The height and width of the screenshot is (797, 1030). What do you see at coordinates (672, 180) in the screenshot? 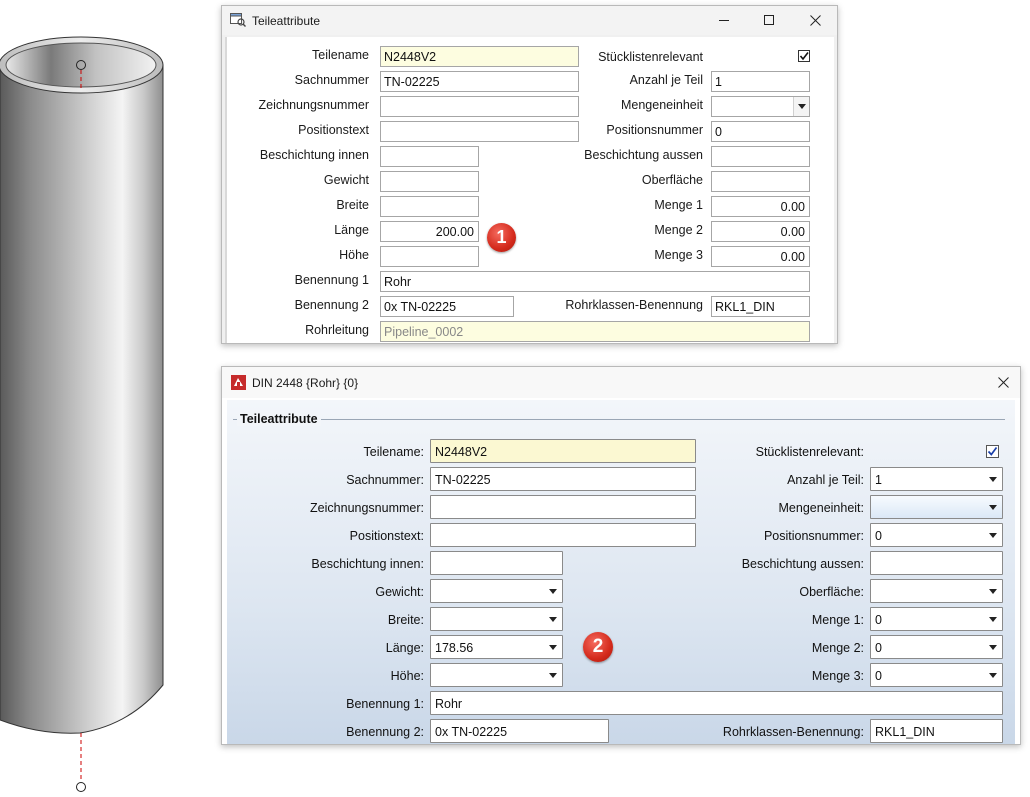
I see `label-oberflaeche: Oberfläche` at bounding box center [672, 180].